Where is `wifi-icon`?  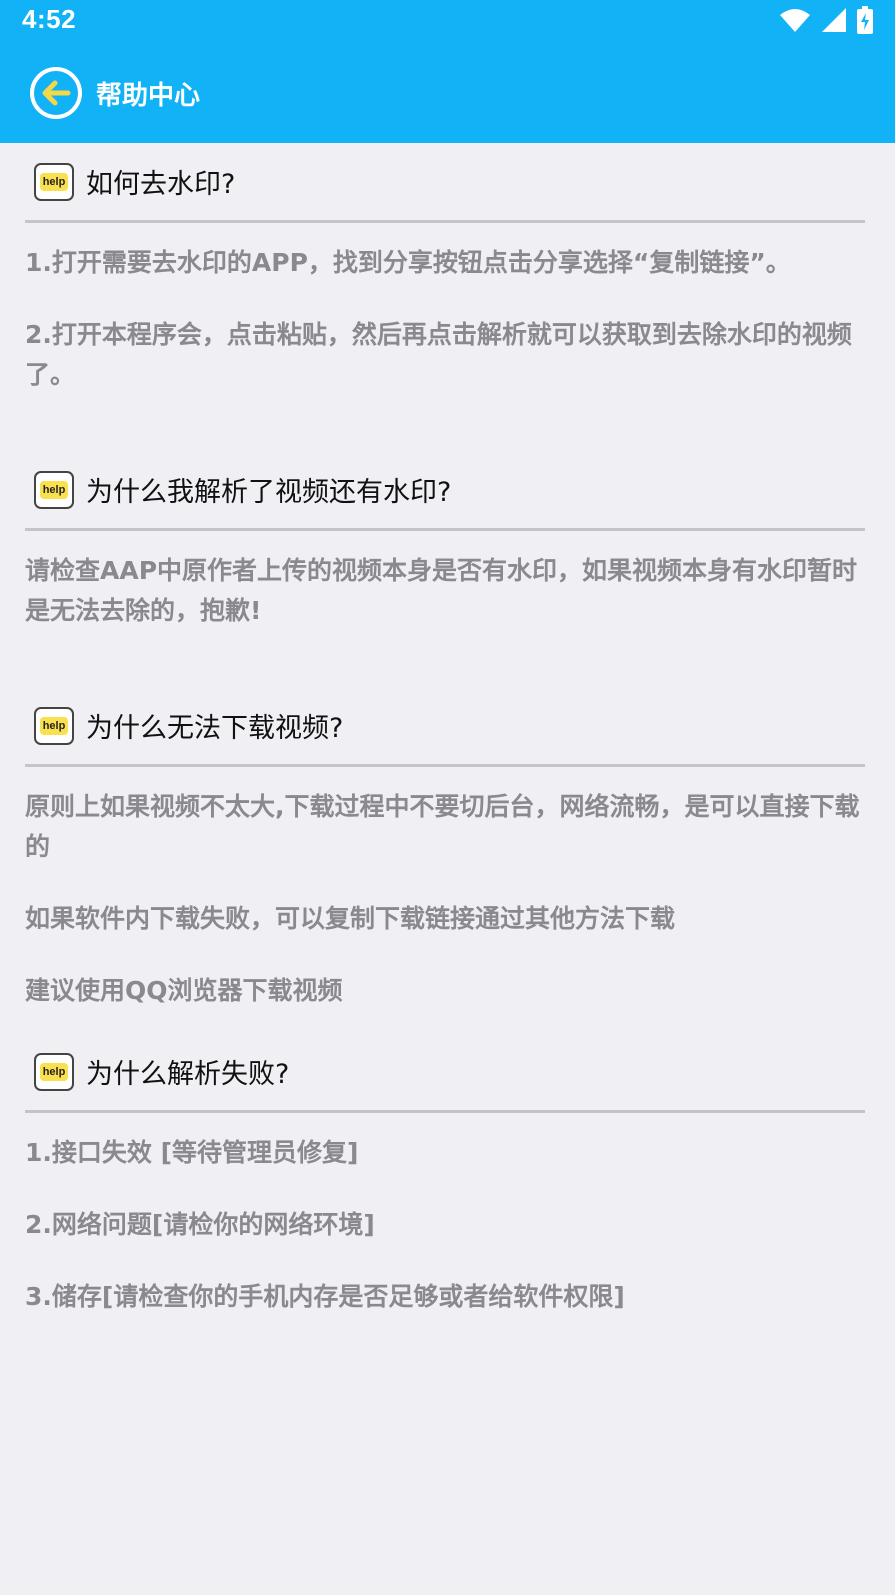 wifi-icon is located at coordinates (795, 20).